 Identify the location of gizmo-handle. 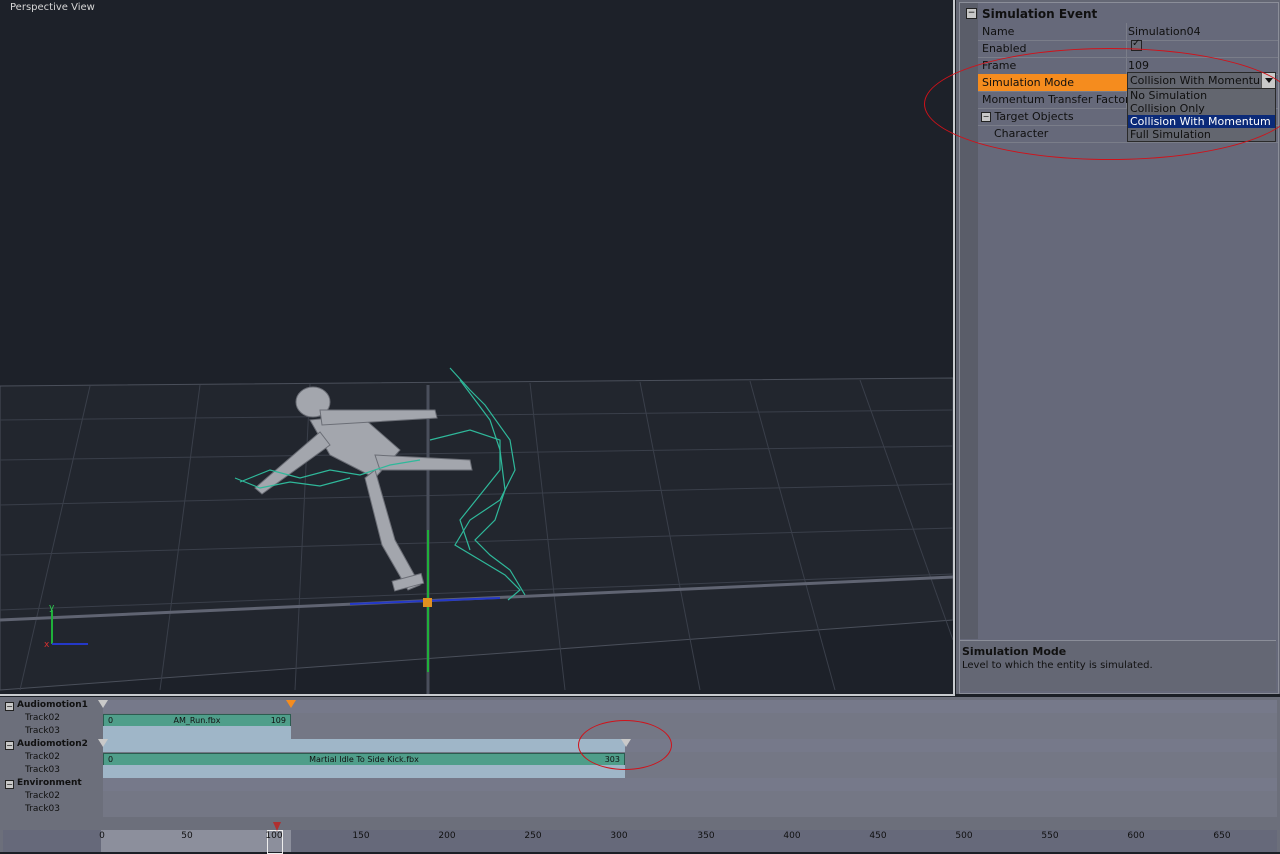
(427, 602).